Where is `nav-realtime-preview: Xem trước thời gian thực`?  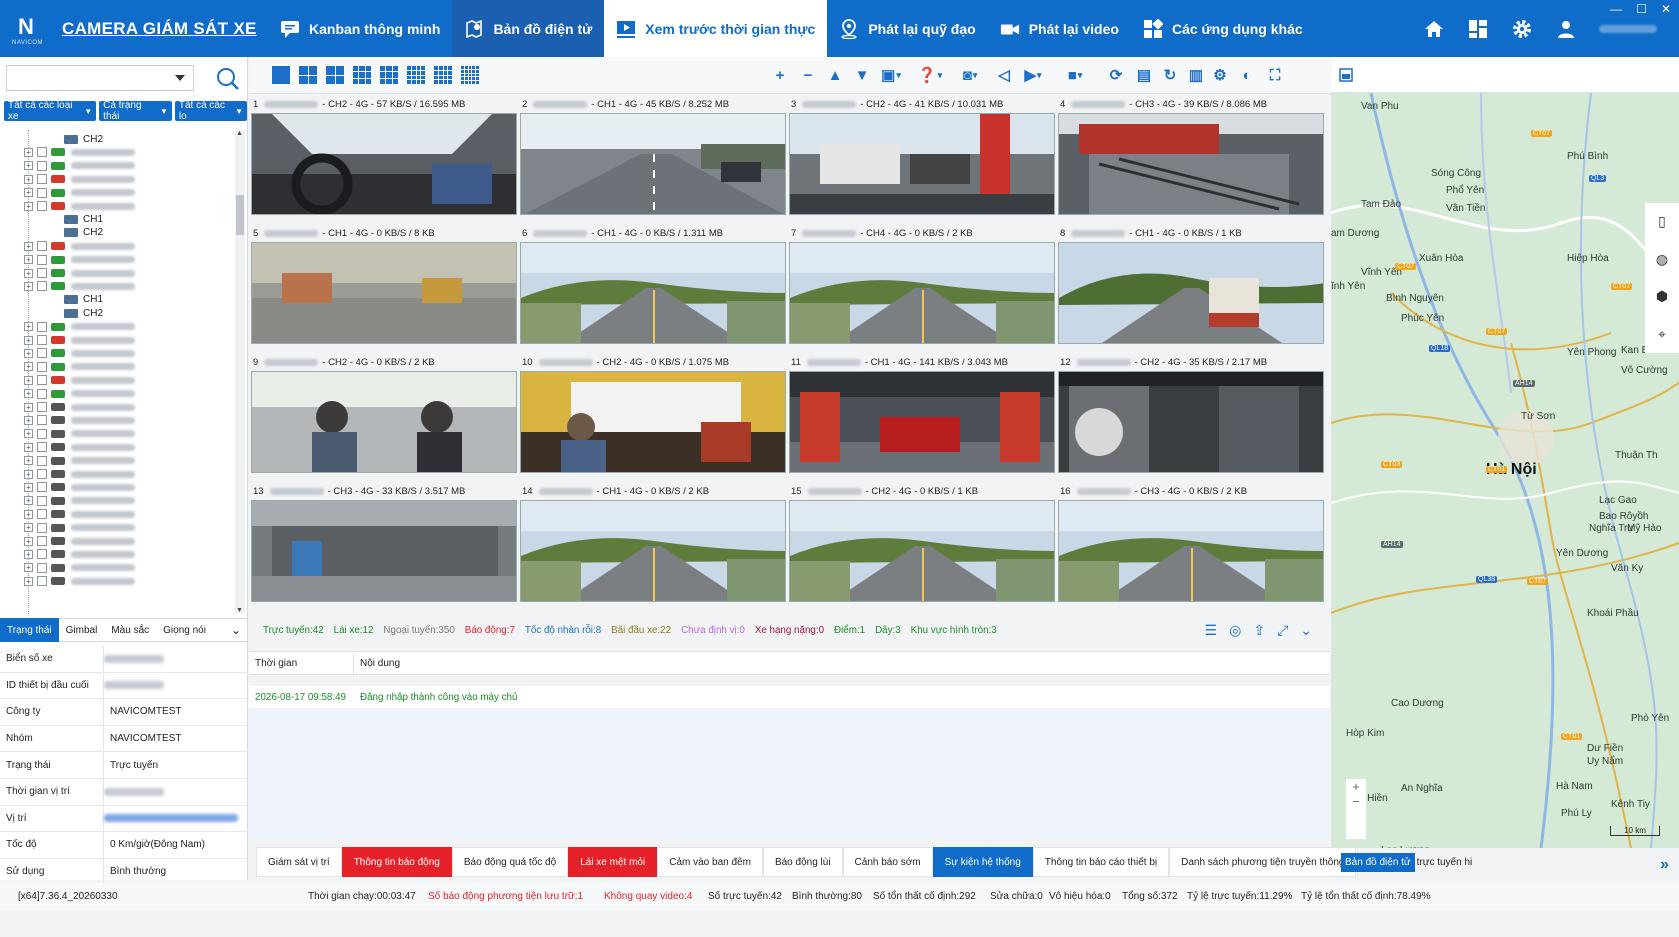 nav-realtime-preview: Xem trước thời gian thực is located at coordinates (716, 28).